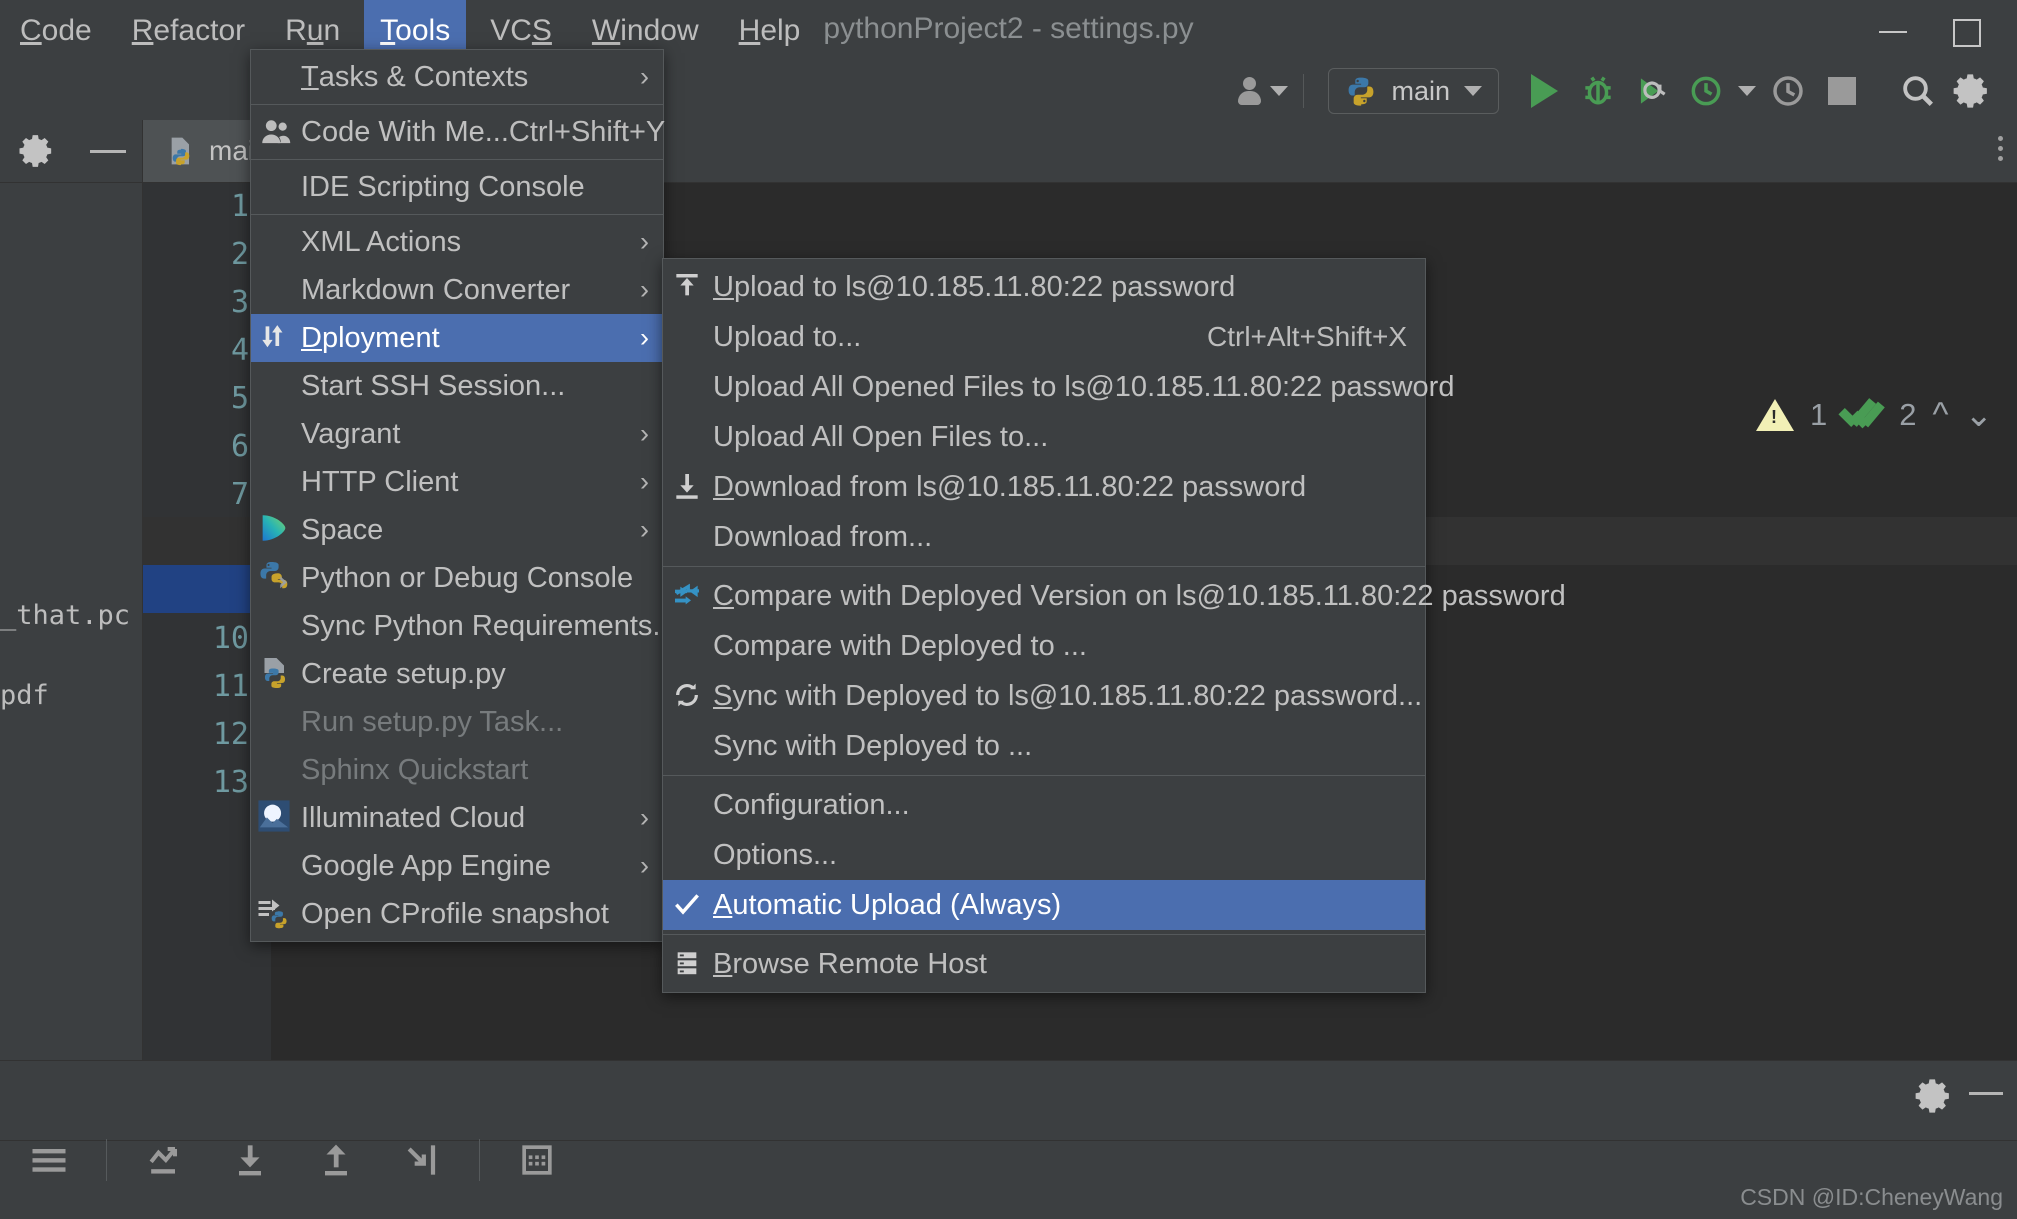 The height and width of the screenshot is (1219, 2017). I want to click on jump-icon, so click(422, 1160).